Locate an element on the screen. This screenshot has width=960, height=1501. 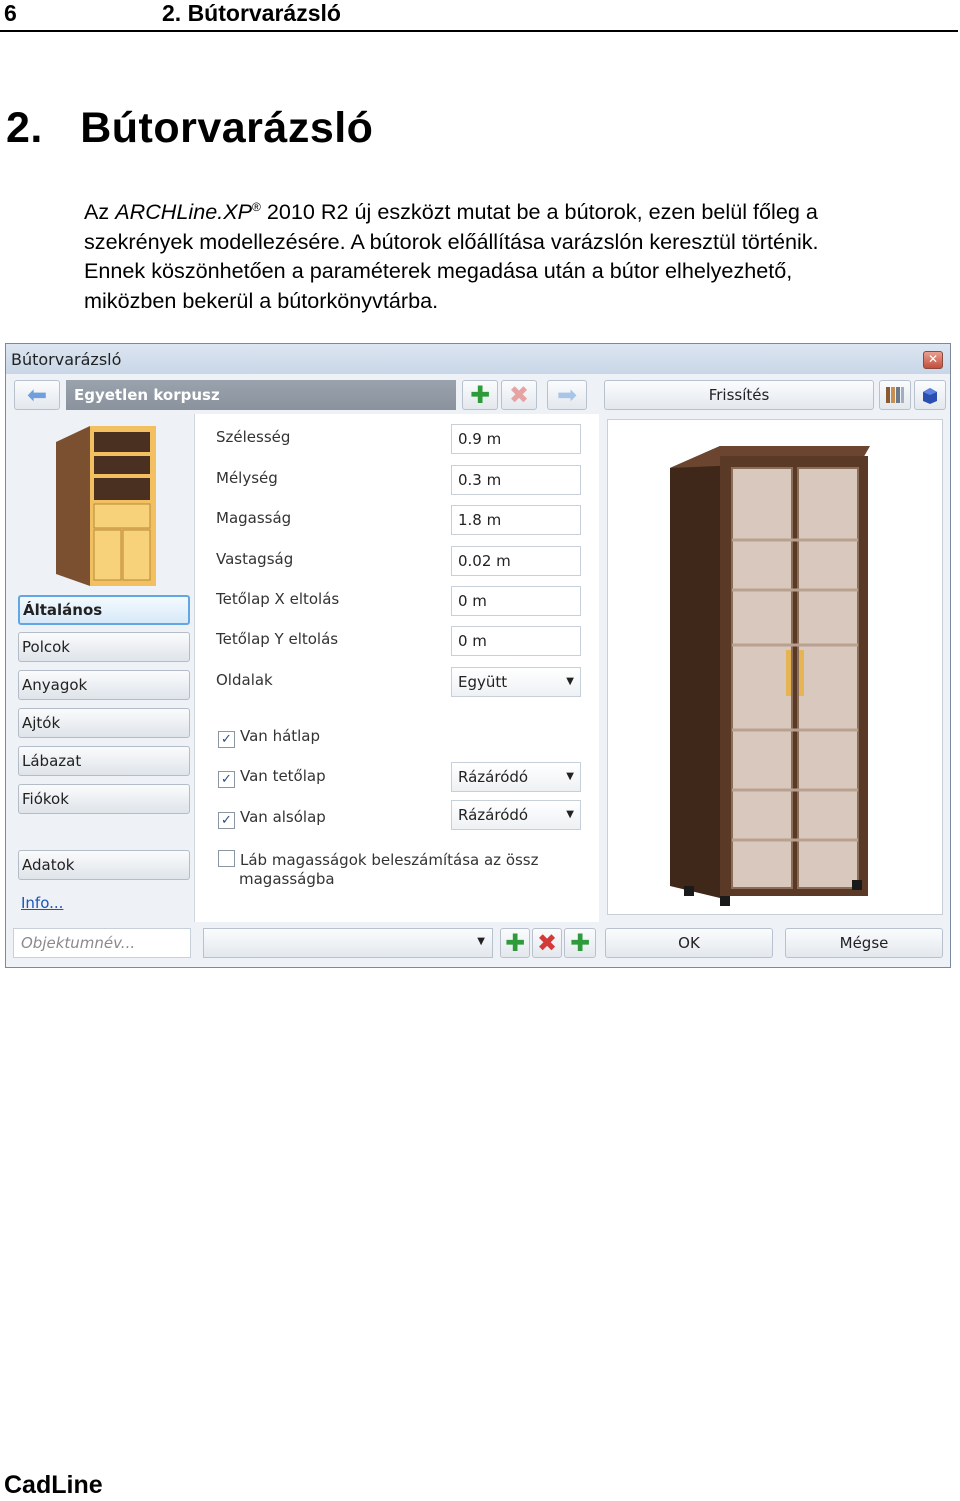
tab-base: Lábazat is located at coordinates (104, 761).